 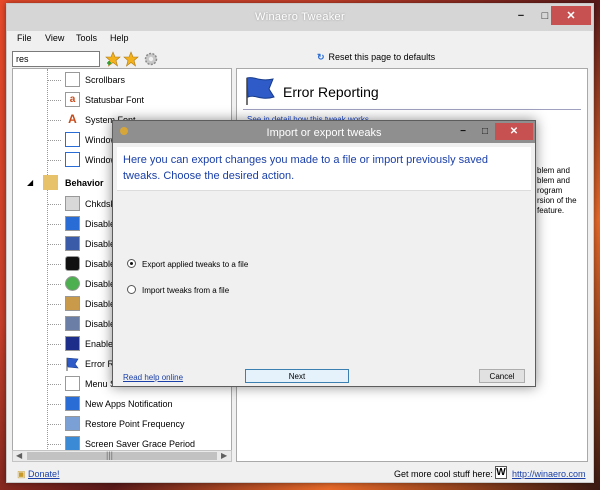 I want to click on export-radio, so click(x=131, y=263).